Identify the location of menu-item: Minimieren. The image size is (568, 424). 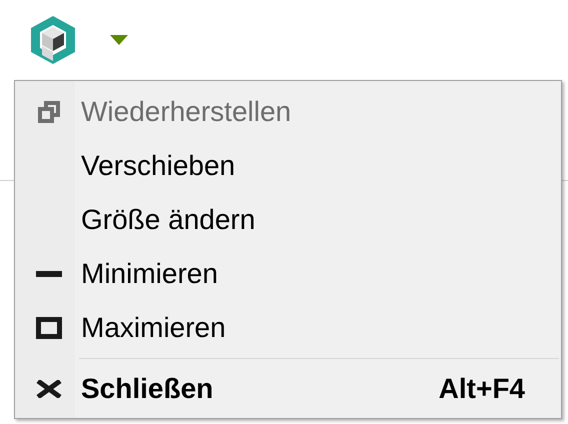
(288, 274).